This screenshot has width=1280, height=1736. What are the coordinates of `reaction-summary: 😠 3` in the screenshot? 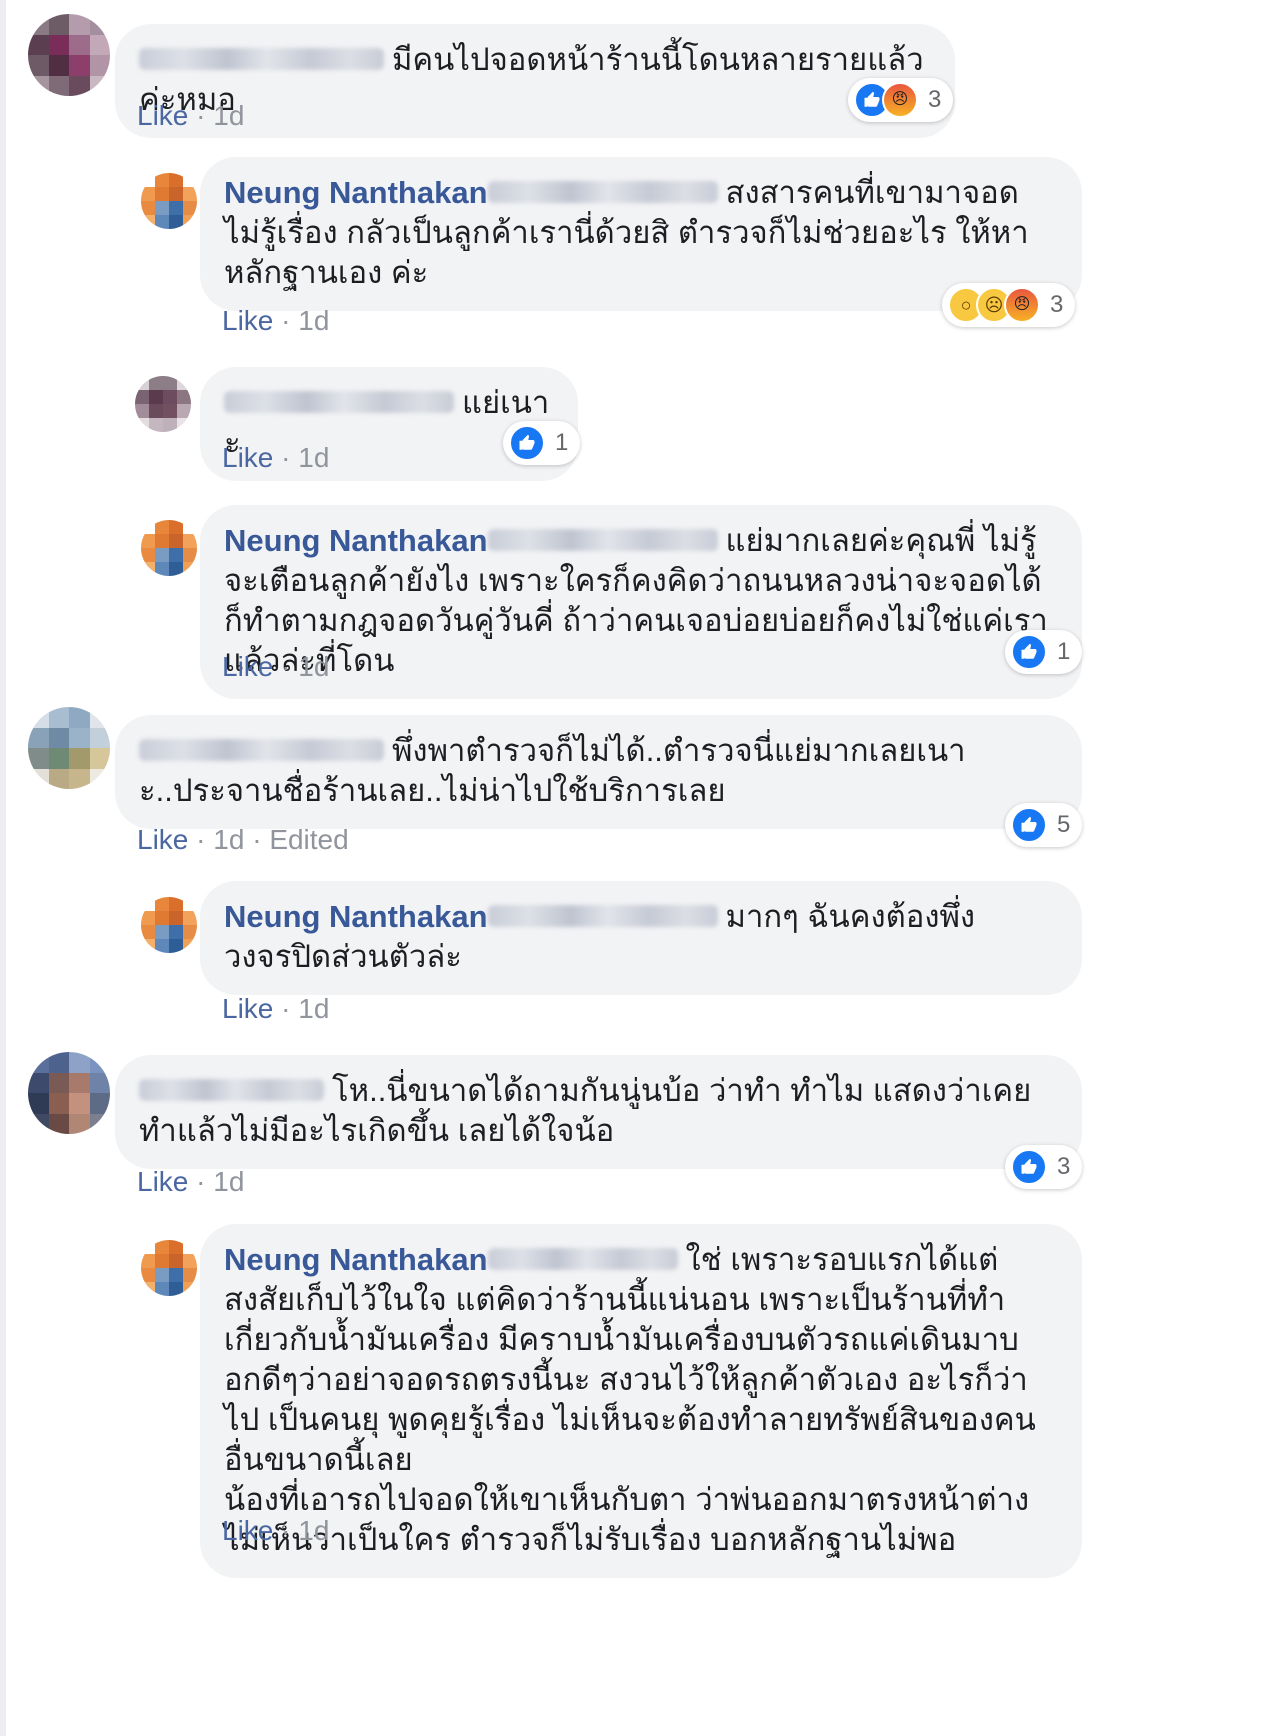 It's located at (901, 100).